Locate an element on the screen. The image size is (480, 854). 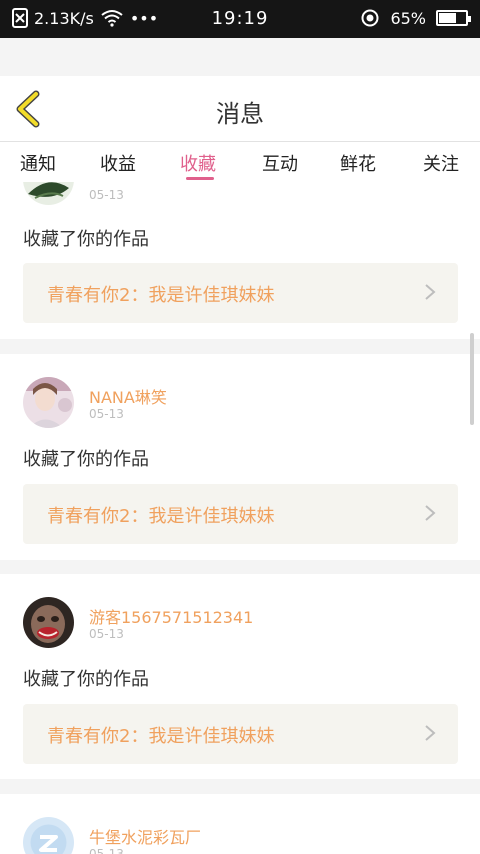
header: 消息 is located at coordinates (240, 109).